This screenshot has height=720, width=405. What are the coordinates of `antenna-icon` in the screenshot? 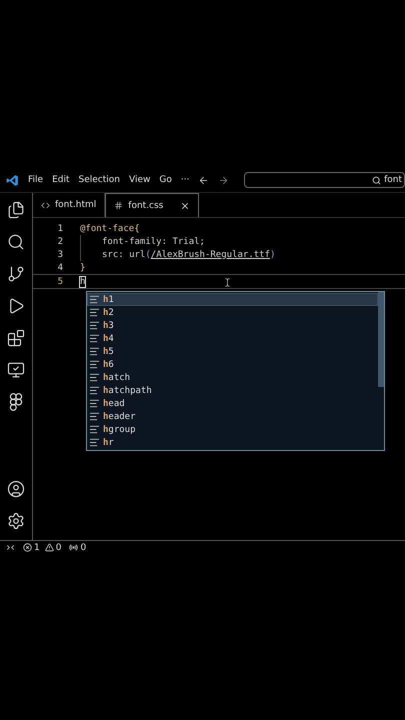 It's located at (73, 547).